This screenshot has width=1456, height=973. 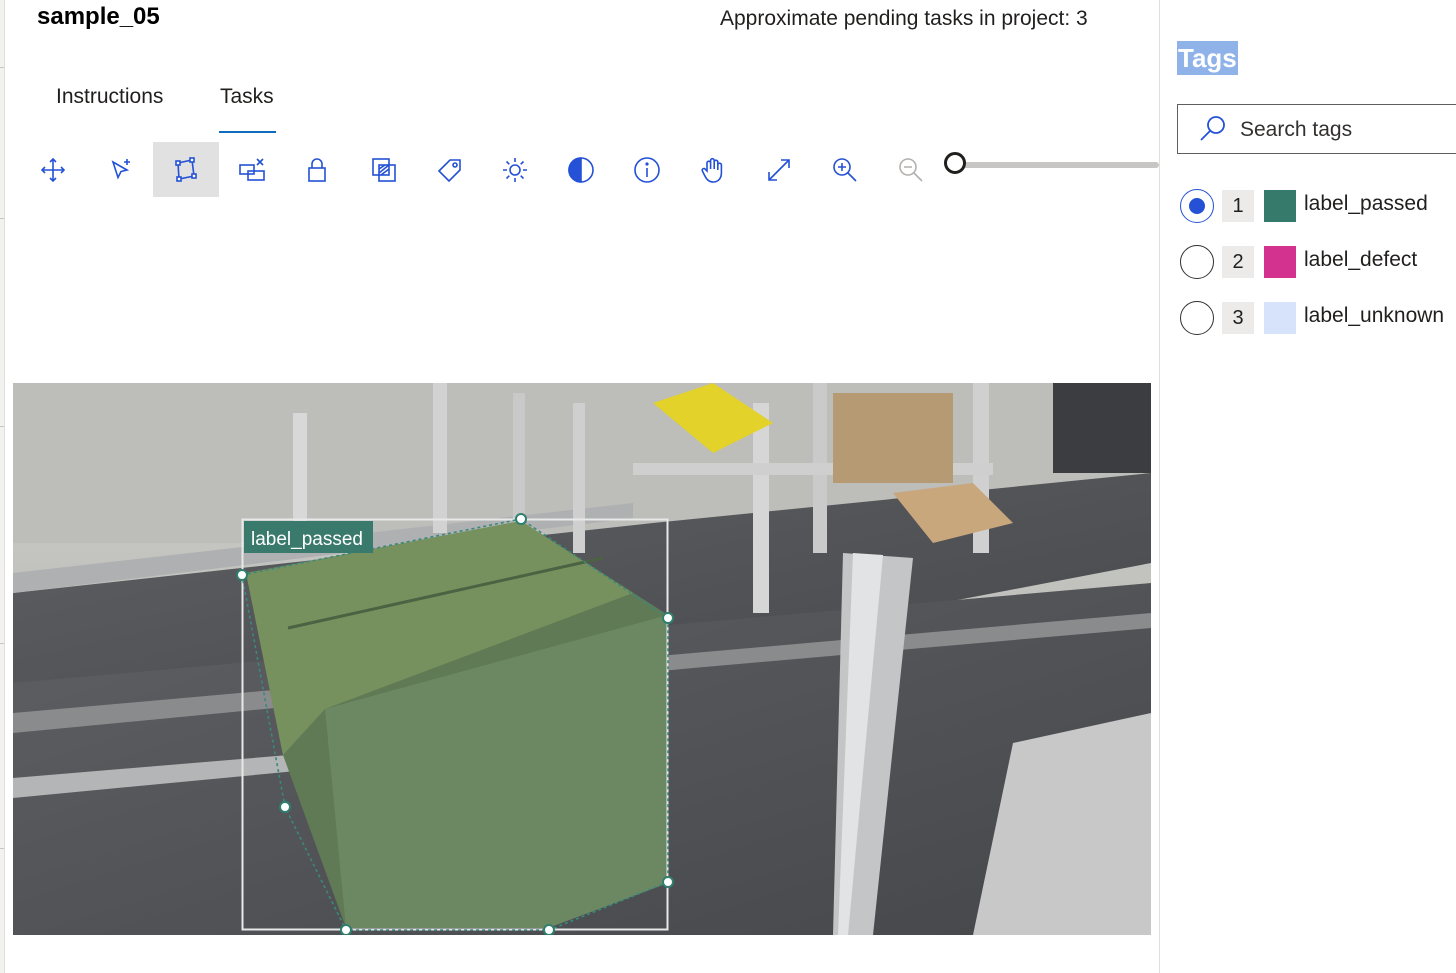 I want to click on pan-button, so click(x=713, y=169).